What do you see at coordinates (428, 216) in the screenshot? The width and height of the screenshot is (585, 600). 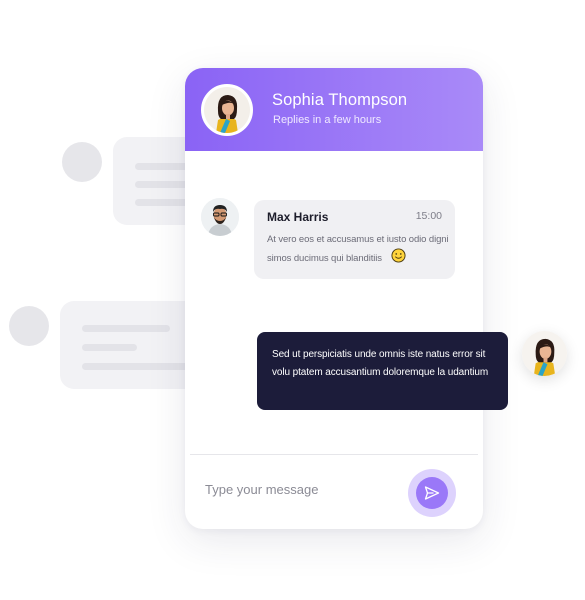 I see `message-time: 15:00` at bounding box center [428, 216].